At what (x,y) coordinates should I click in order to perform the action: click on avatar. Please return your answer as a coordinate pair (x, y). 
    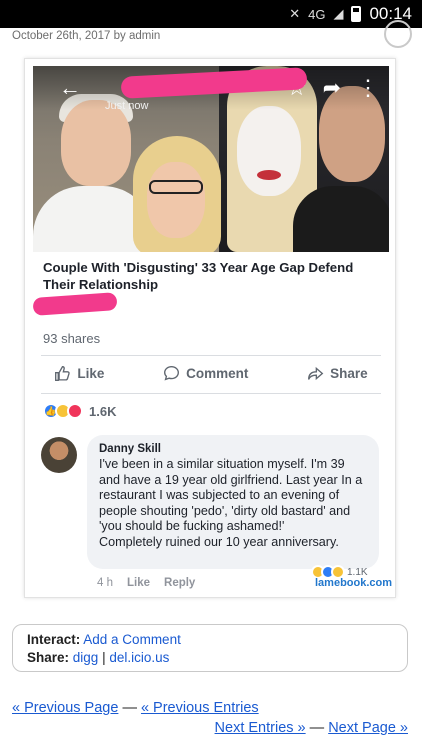
    Looking at the image, I should click on (59, 455).